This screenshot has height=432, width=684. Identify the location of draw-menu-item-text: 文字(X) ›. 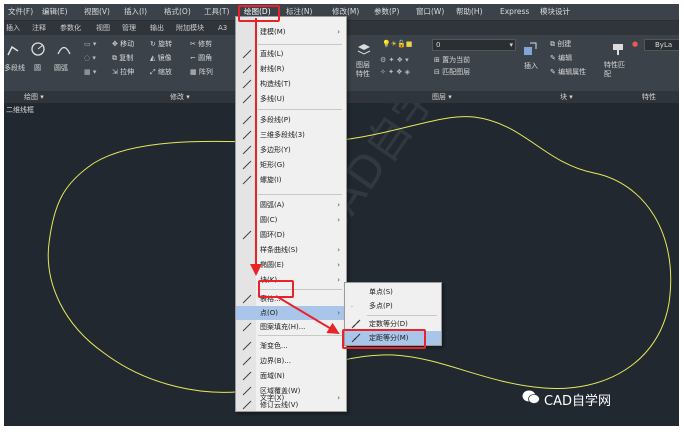
(291, 398).